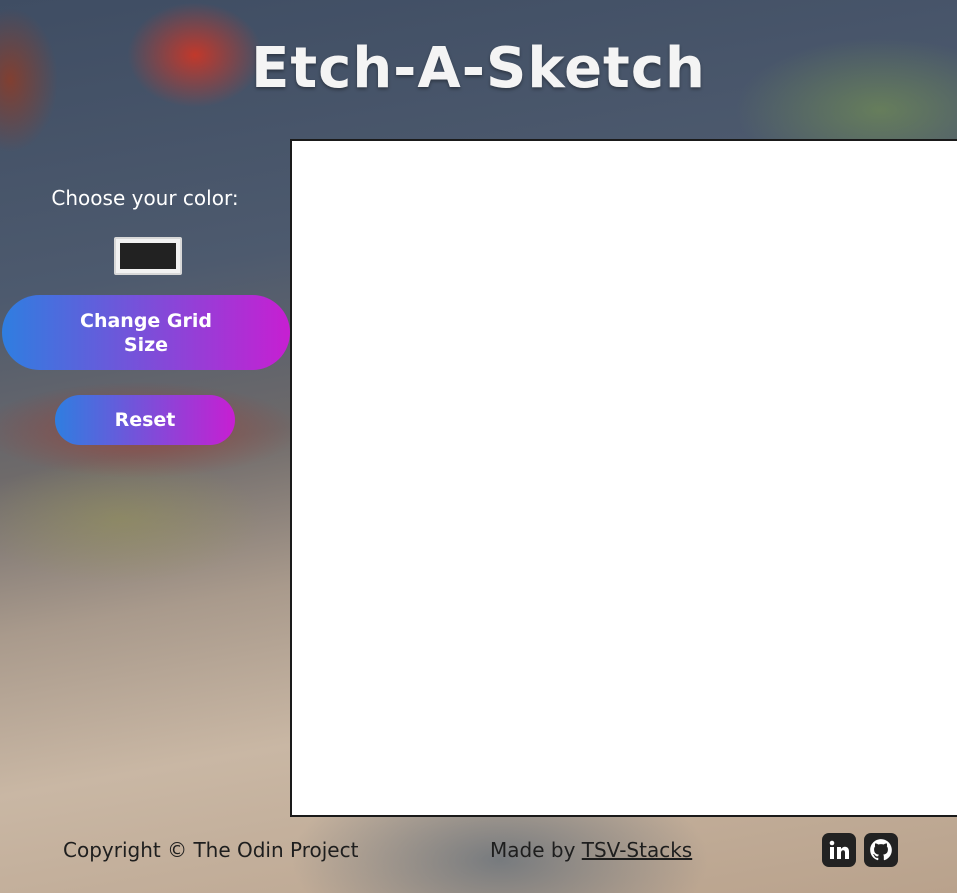 The height and width of the screenshot is (893, 957). I want to click on reset-label: Reset, so click(145, 420).